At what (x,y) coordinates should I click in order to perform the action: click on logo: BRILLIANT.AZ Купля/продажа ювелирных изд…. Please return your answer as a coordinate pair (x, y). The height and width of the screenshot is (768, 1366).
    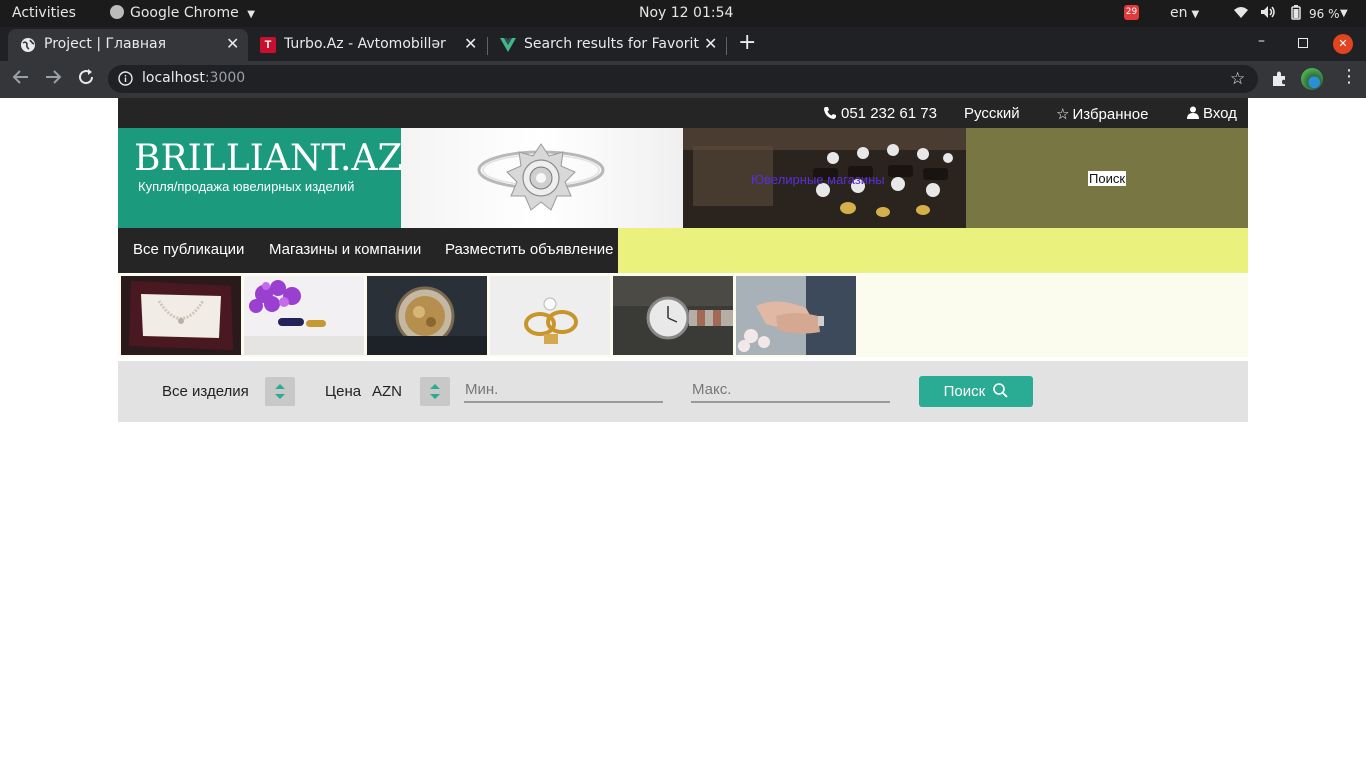
    Looking at the image, I should click on (260, 178).